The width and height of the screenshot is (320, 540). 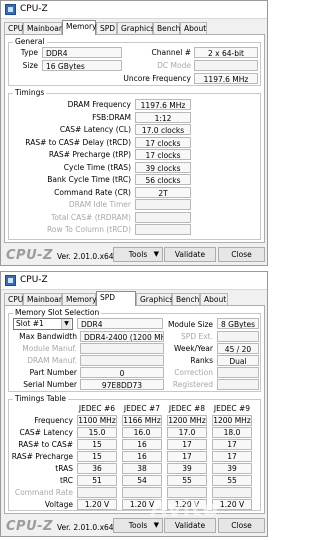 I want to click on max-bandwidth-label: Max Bandwidth, so click(x=48, y=336).